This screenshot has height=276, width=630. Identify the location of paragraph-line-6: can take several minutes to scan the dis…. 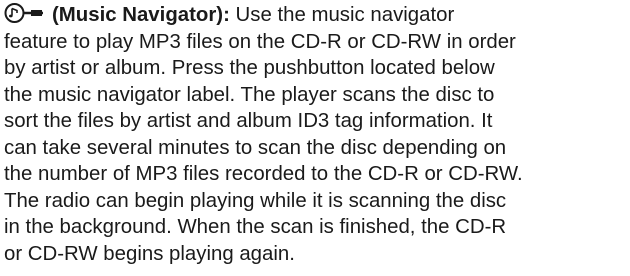
(255, 147).